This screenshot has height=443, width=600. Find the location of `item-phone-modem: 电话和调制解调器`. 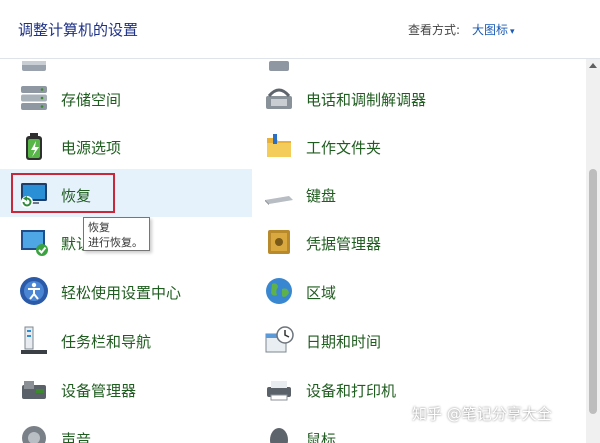

item-phone-modem: 电话和调制解调器 is located at coordinates (213, 100).